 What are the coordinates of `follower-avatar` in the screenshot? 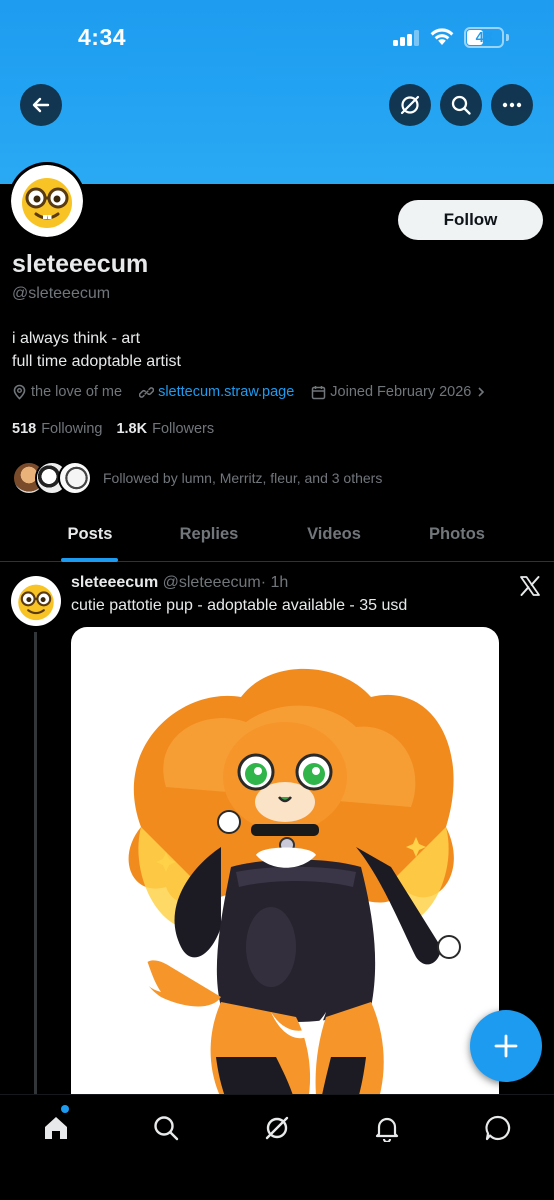 It's located at (75, 478).